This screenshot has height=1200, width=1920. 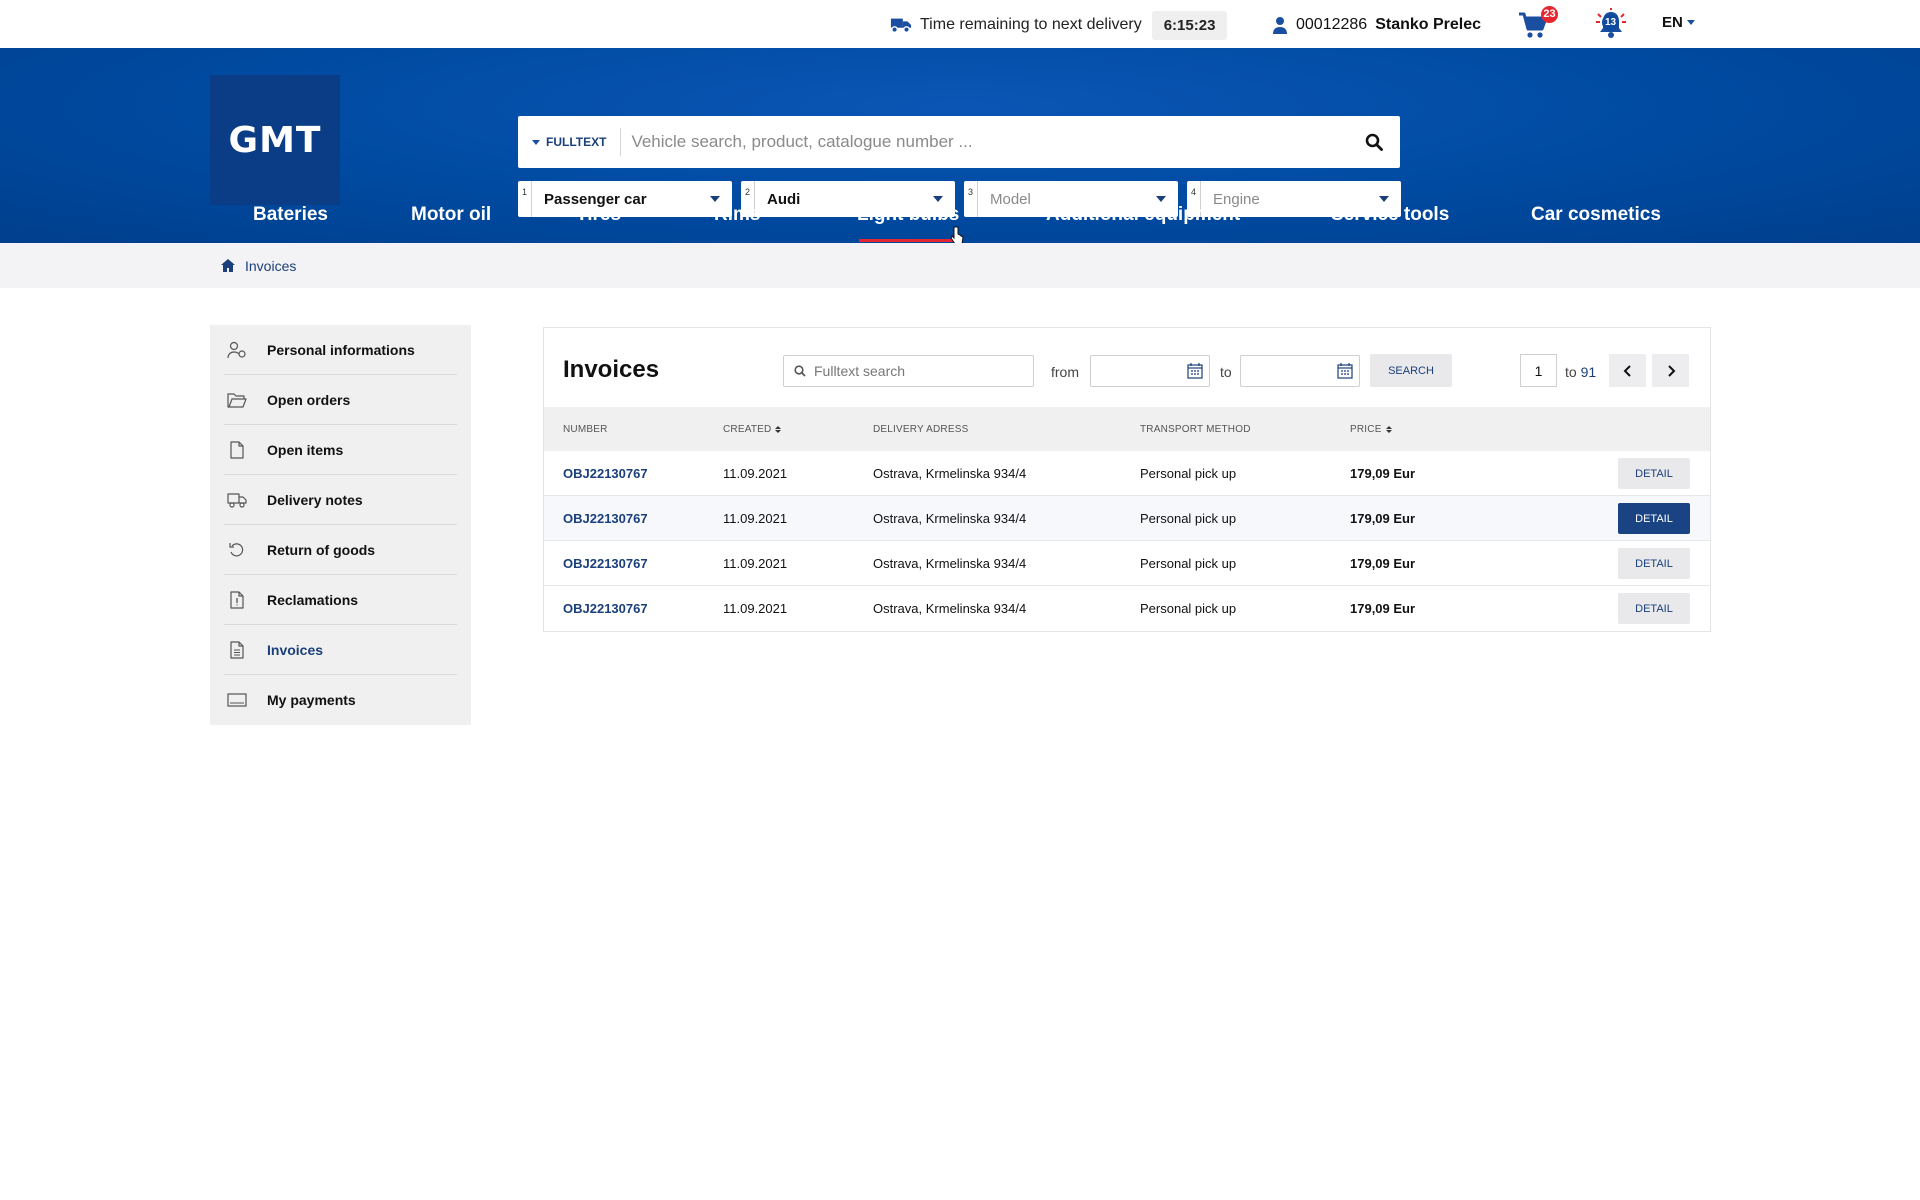 I want to click on fulltext-search-field, so click(x=908, y=371).